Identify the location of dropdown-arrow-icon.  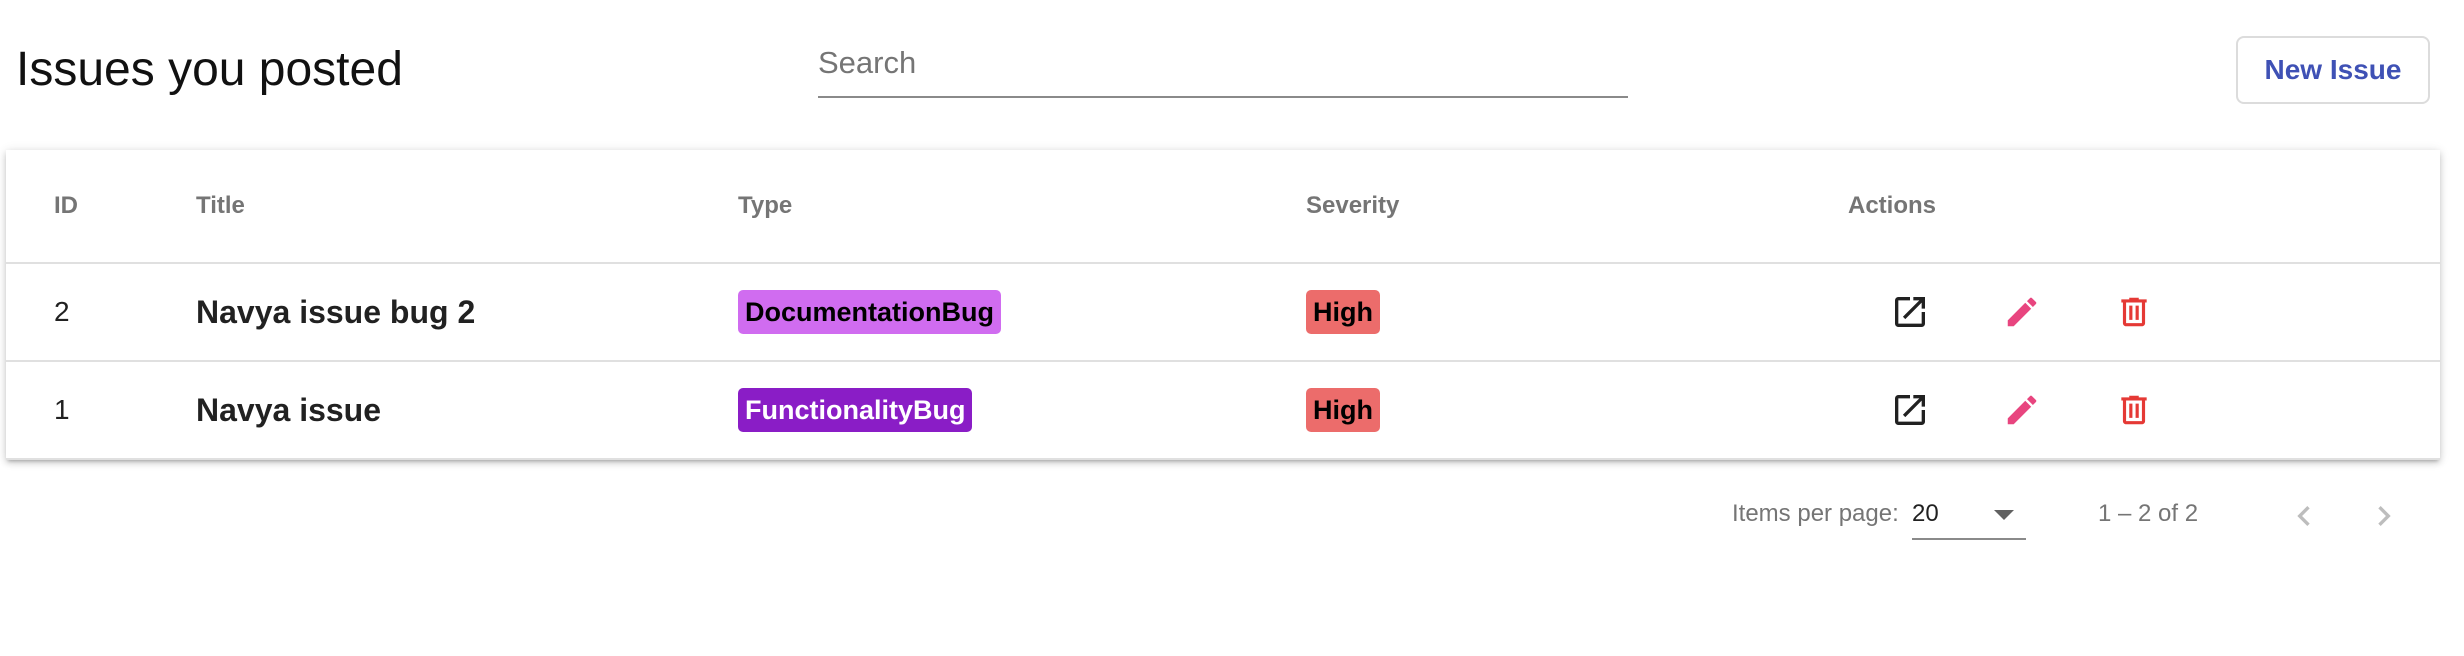
(2004, 515).